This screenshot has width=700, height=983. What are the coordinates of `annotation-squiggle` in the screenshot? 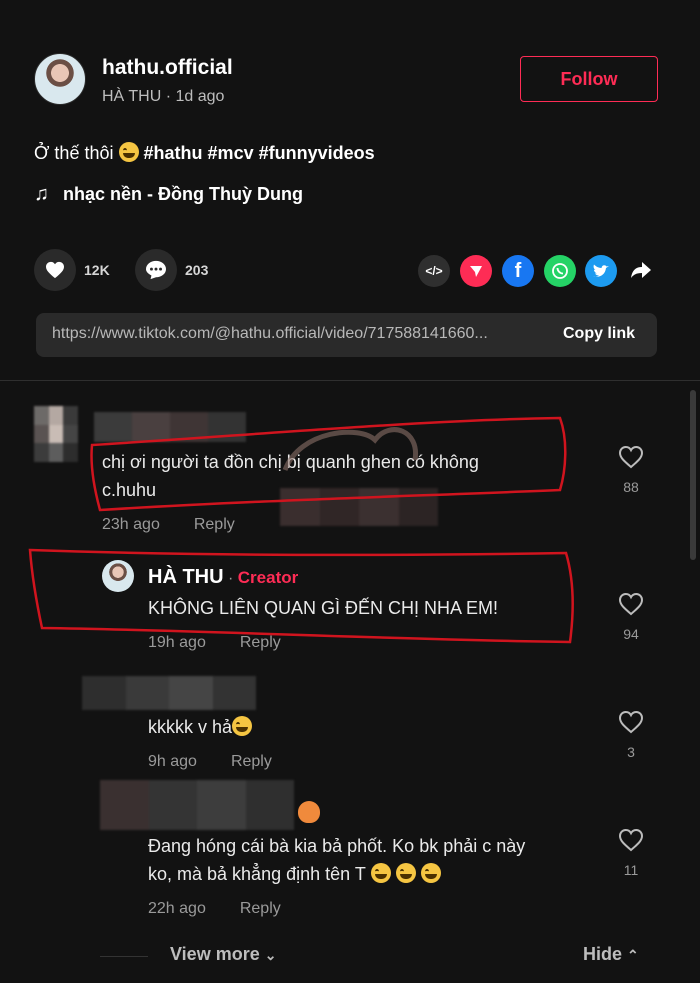 It's located at (350, 449).